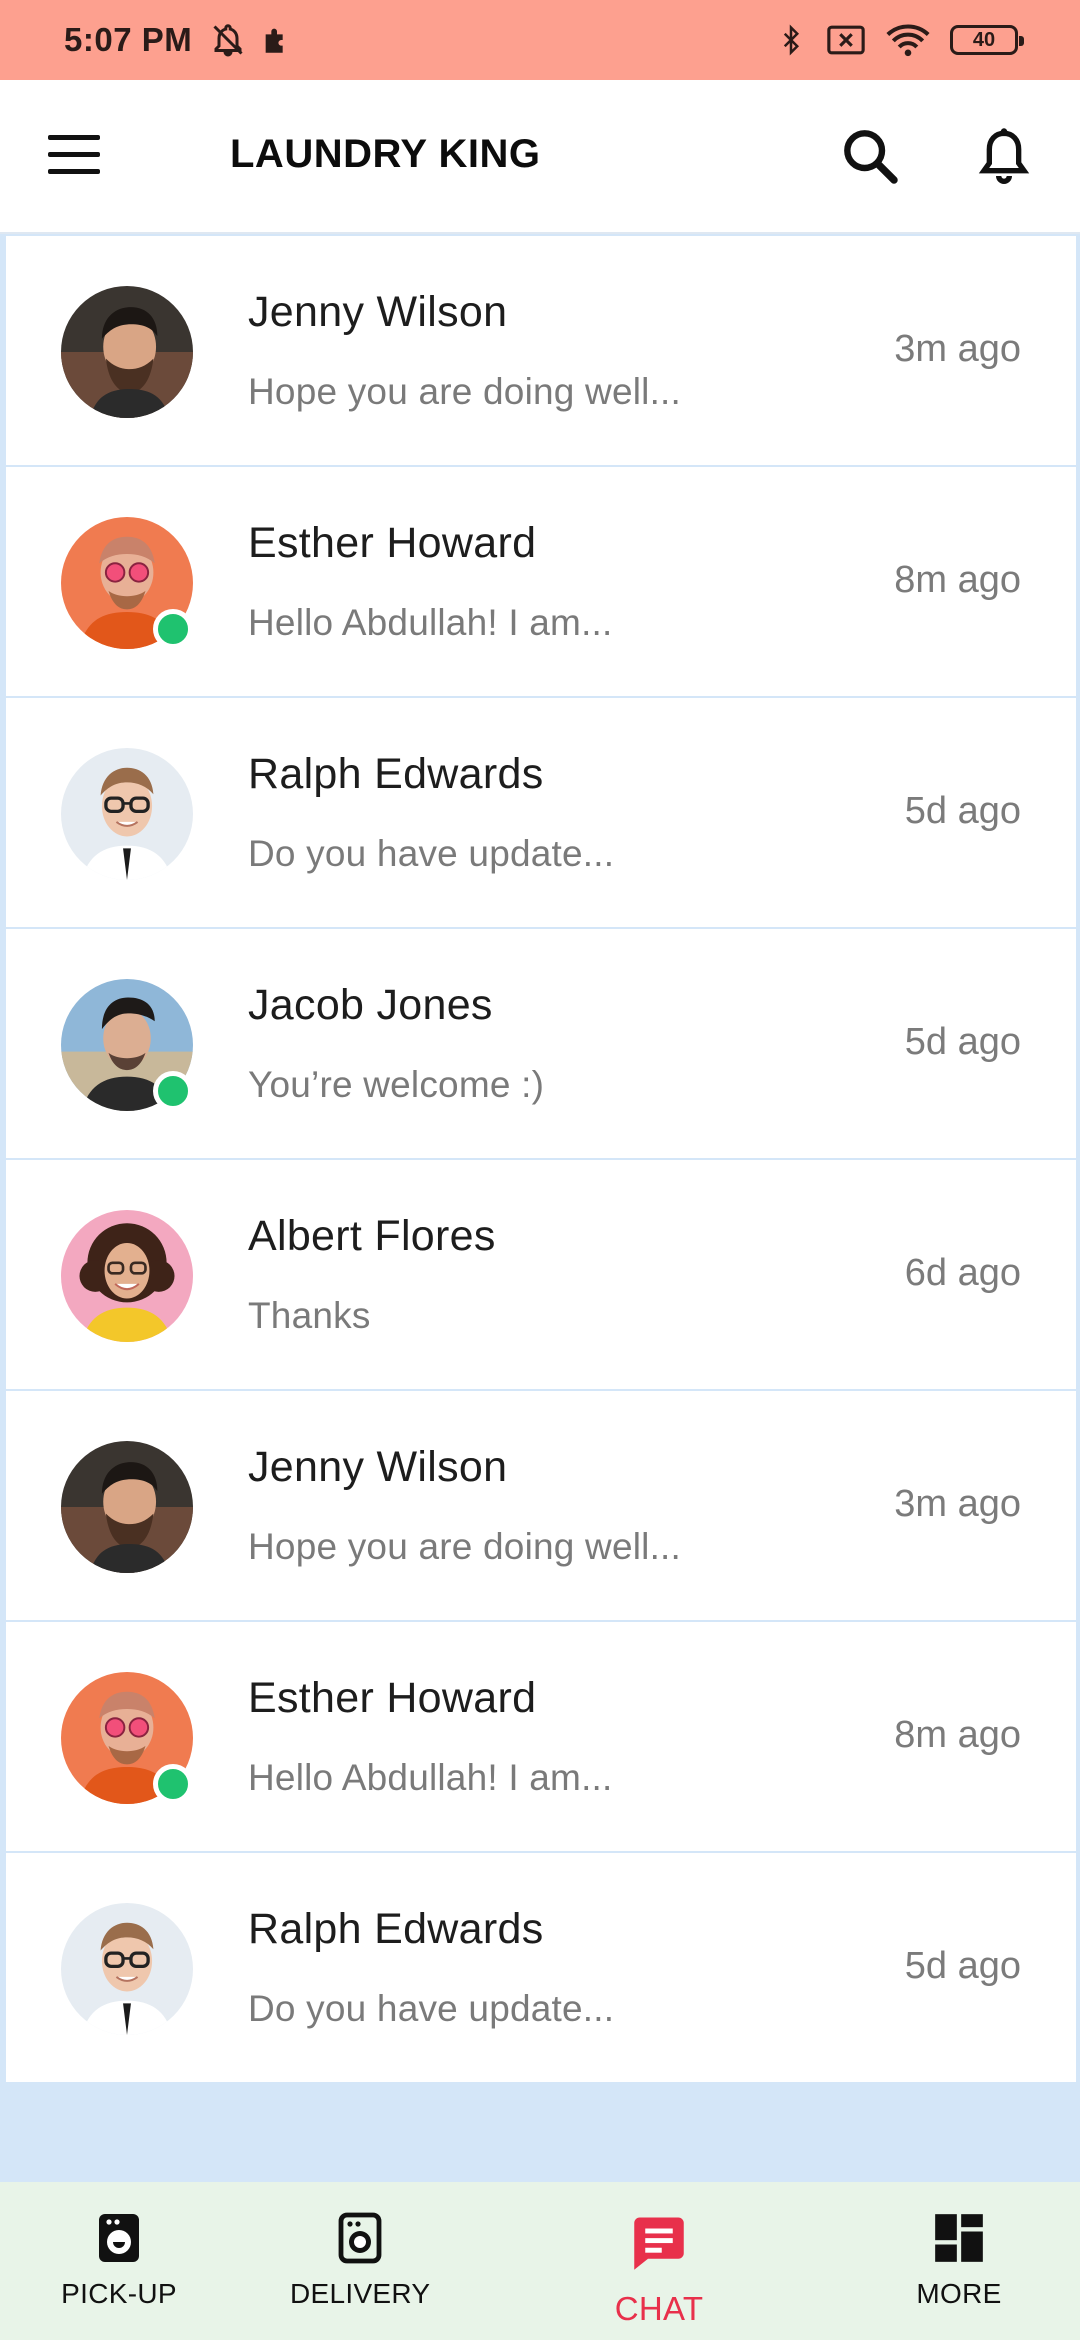 The width and height of the screenshot is (1080, 2340). I want to click on puzzle-icon, so click(274, 40).